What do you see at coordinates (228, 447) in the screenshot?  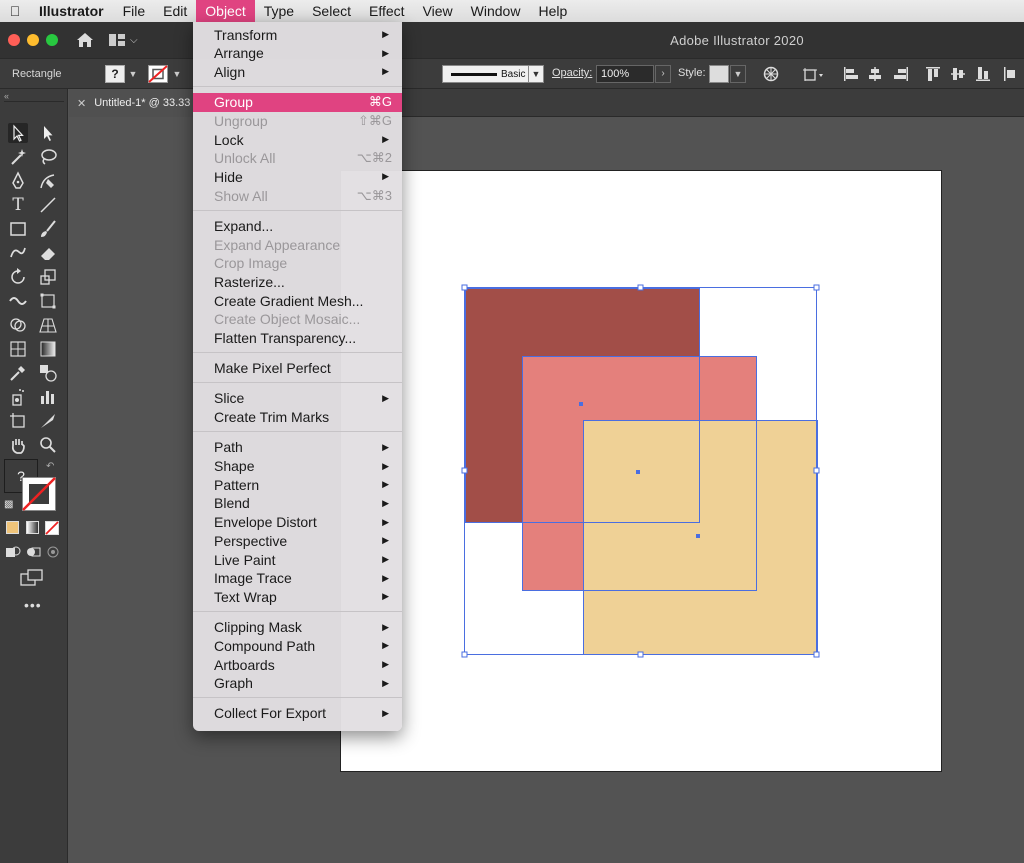 I see `menu-item-label: Path` at bounding box center [228, 447].